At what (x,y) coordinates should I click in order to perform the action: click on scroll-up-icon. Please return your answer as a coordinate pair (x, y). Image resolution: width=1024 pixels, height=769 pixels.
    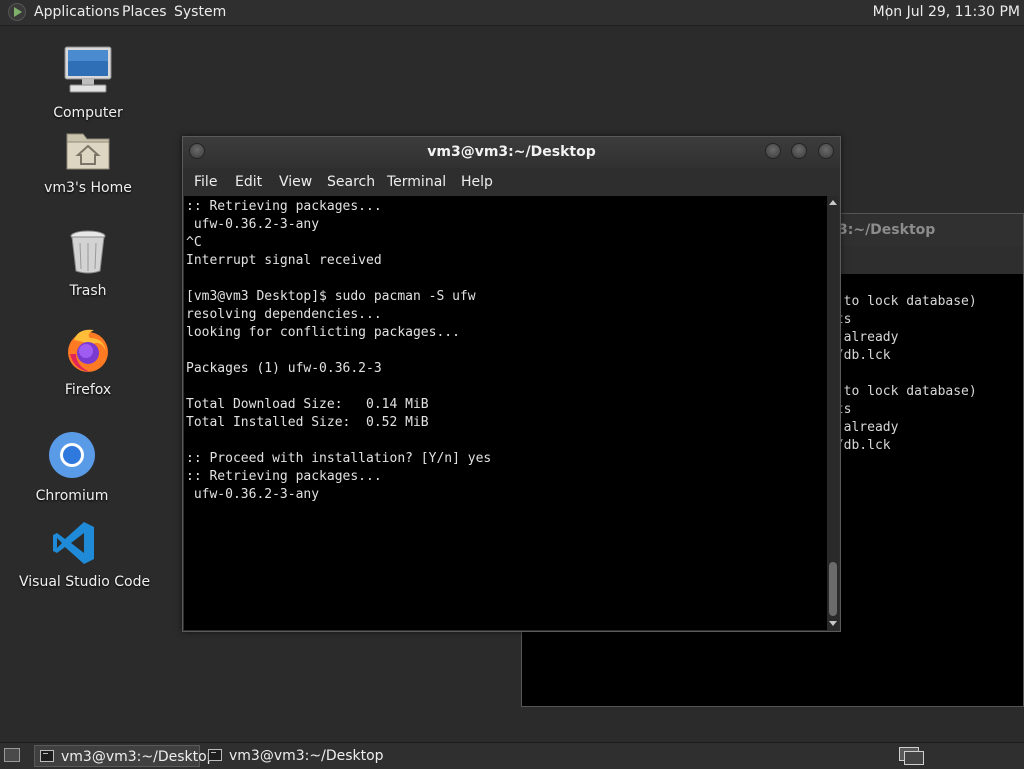
    Looking at the image, I should click on (833, 202).